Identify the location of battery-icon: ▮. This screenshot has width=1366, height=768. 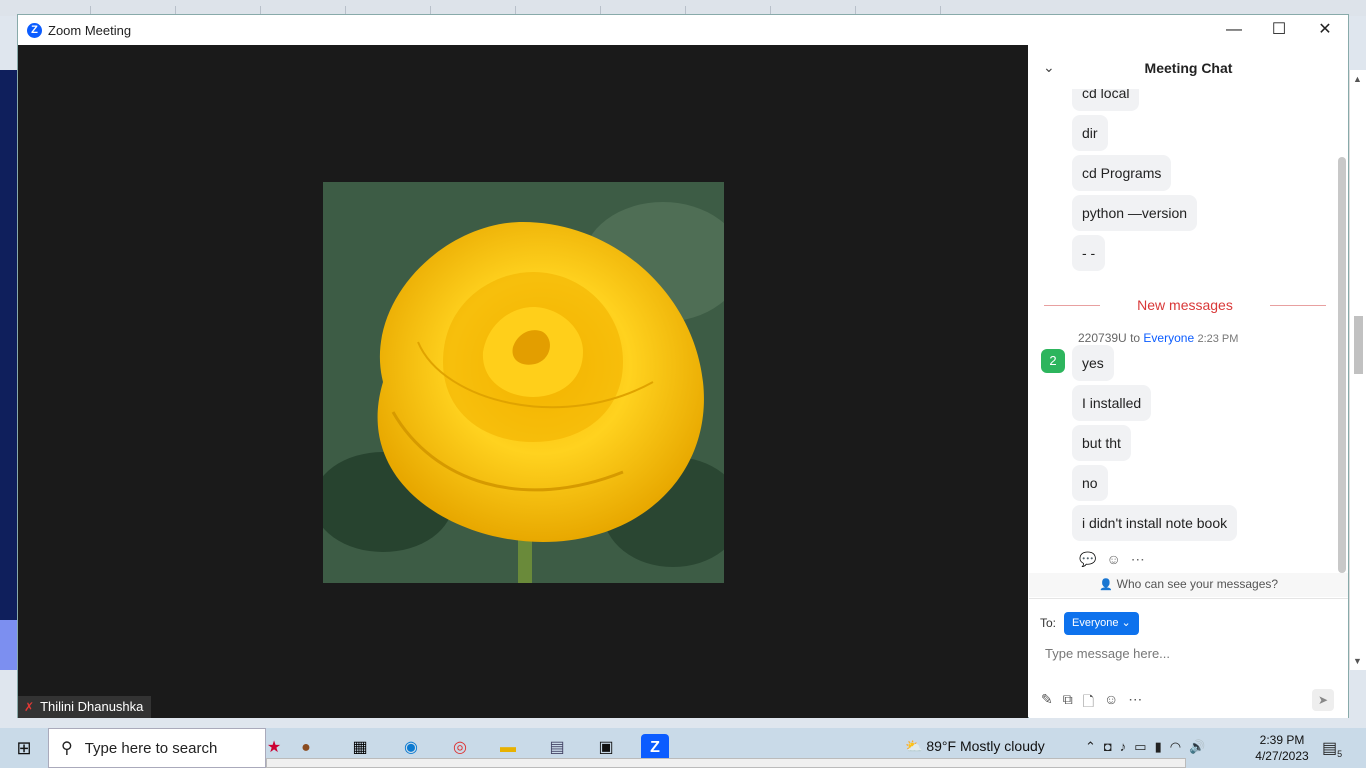
(1158, 747).